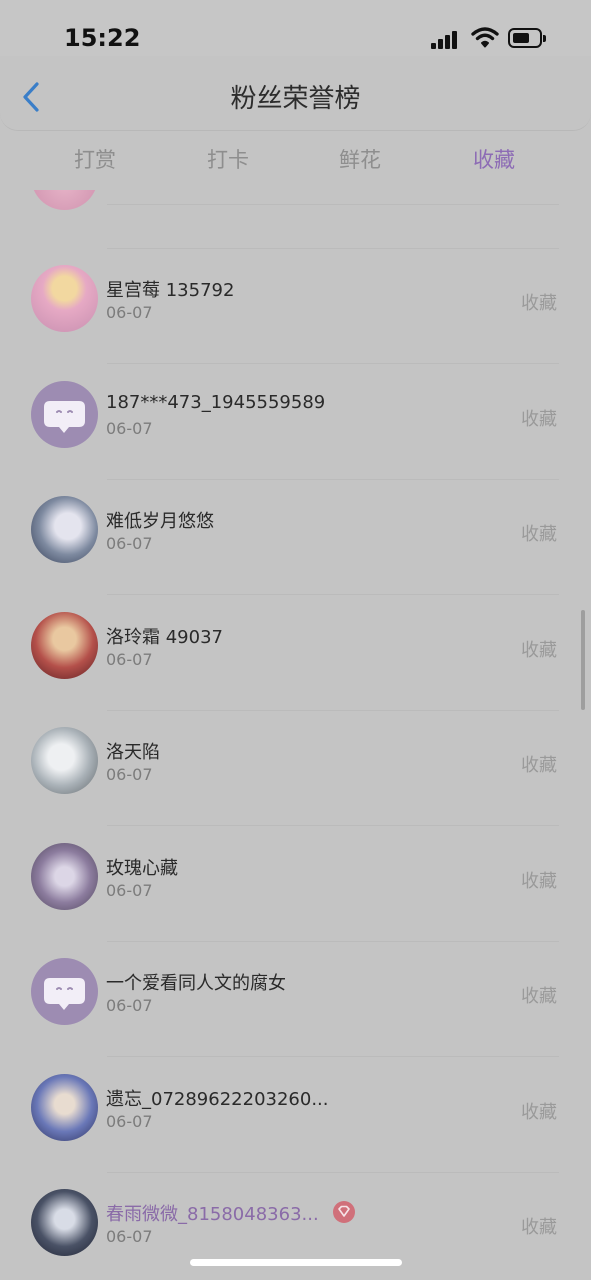 This screenshot has width=591, height=1280. What do you see at coordinates (102, 38) in the screenshot?
I see `status-time: 15:22` at bounding box center [102, 38].